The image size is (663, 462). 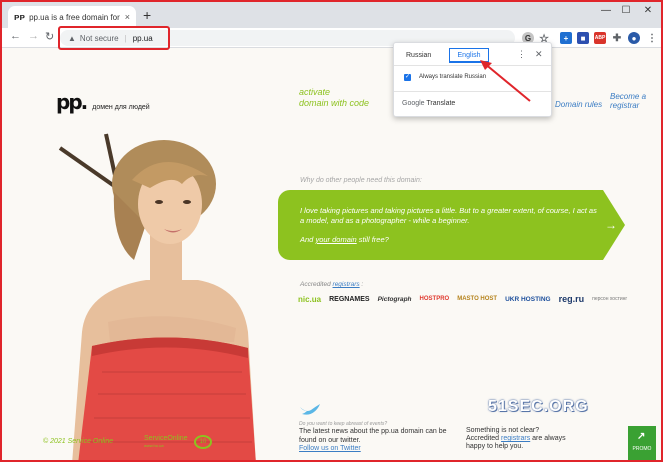 I want to click on window-close-button: ✕, so click(x=648, y=10).